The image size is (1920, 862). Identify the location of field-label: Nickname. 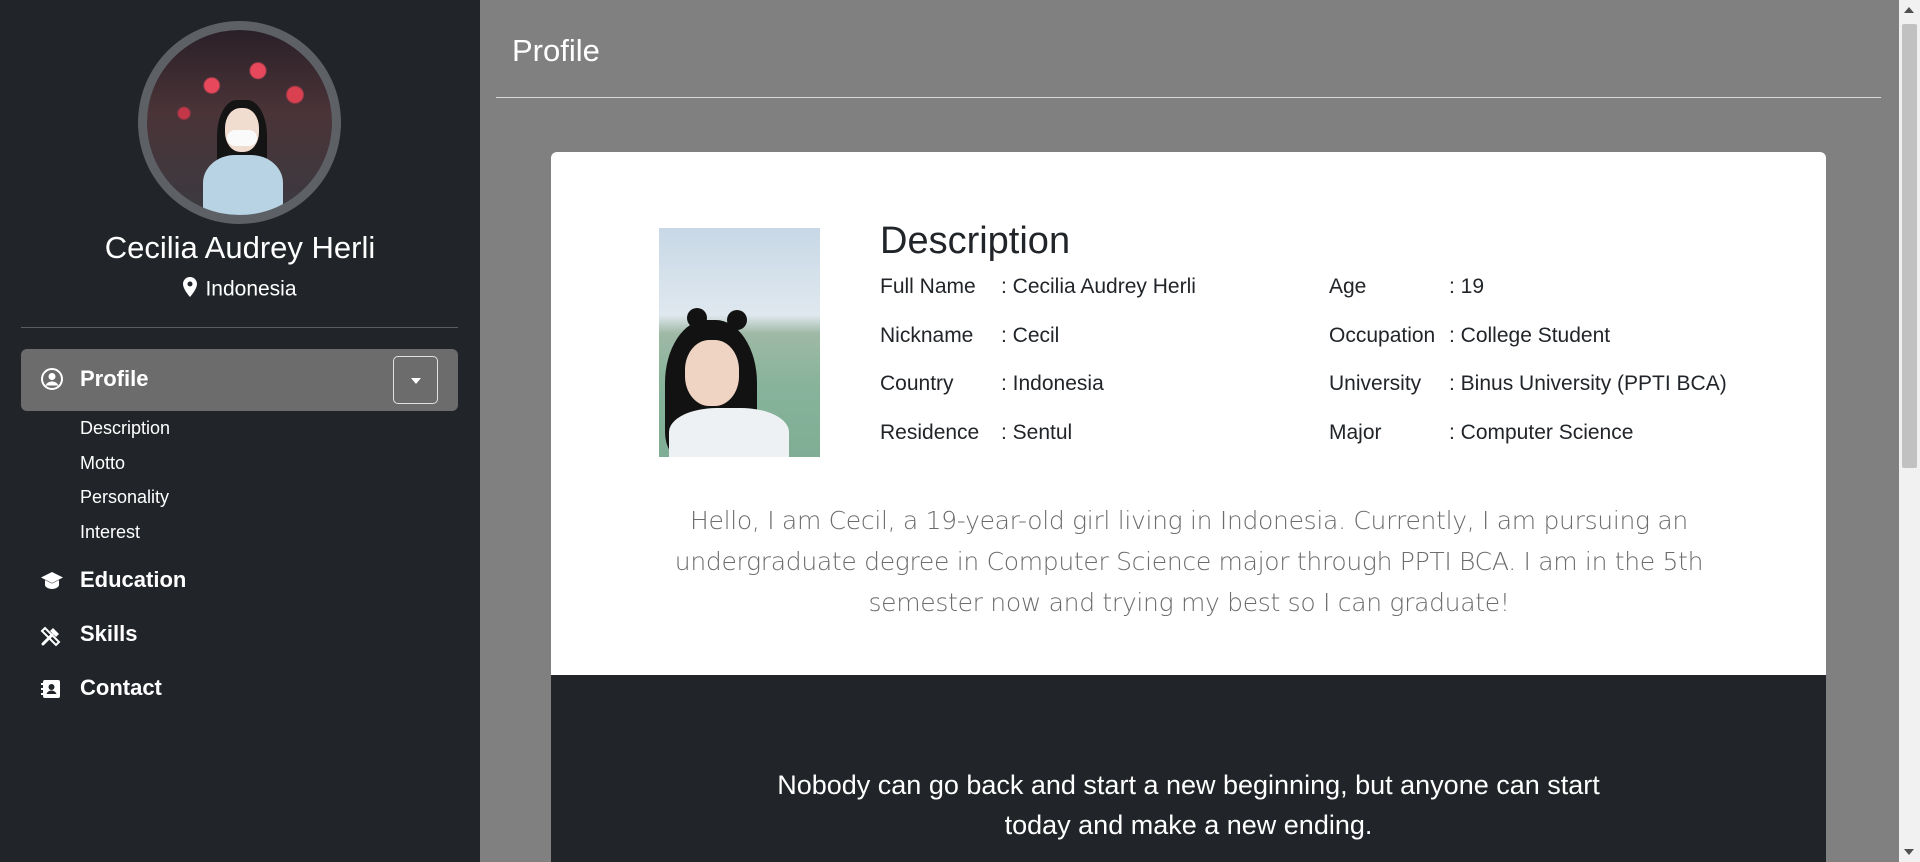
(927, 335).